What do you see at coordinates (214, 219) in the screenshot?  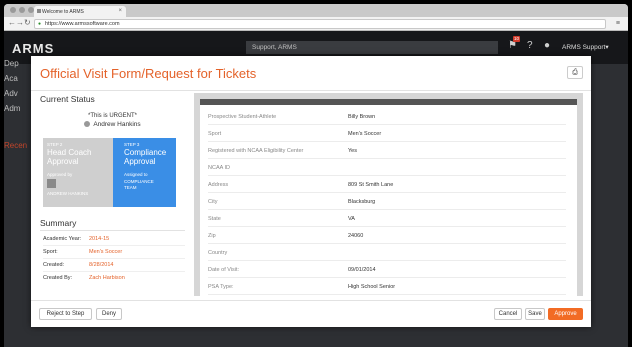 I see `field-label: State` at bounding box center [214, 219].